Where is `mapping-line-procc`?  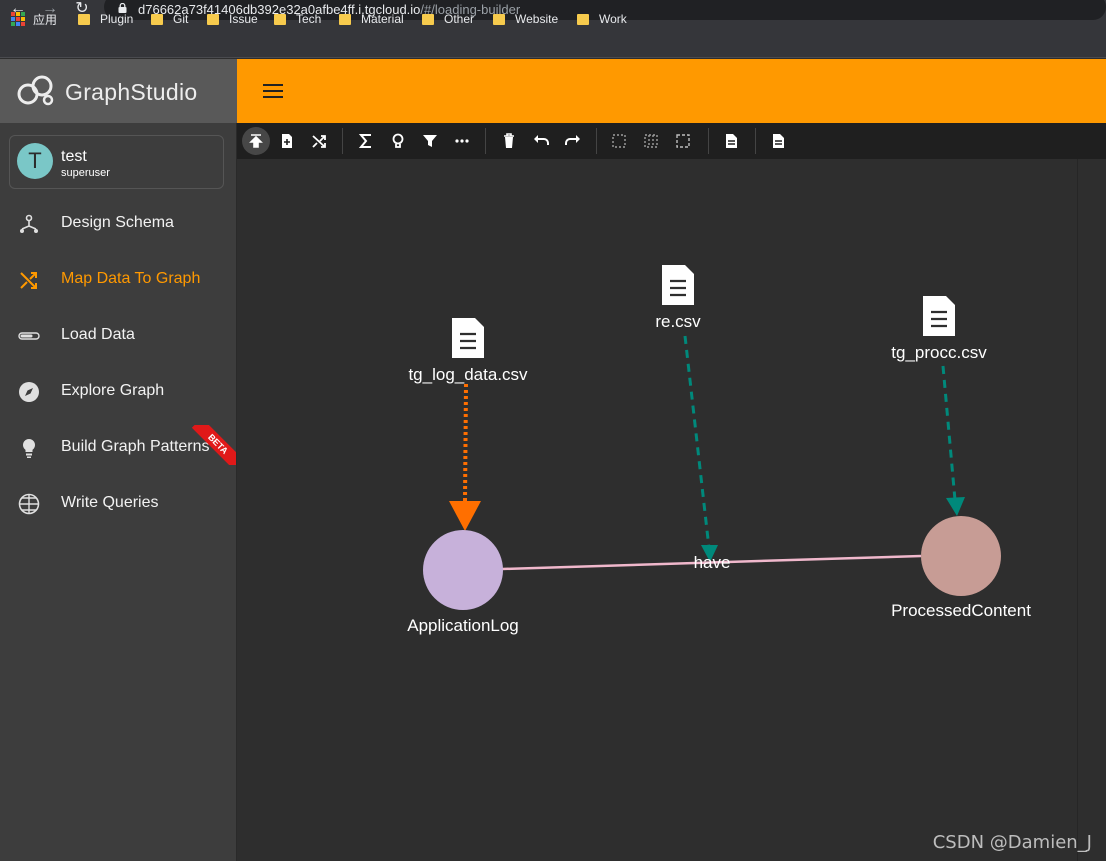
mapping-line-procc is located at coordinates (949, 433).